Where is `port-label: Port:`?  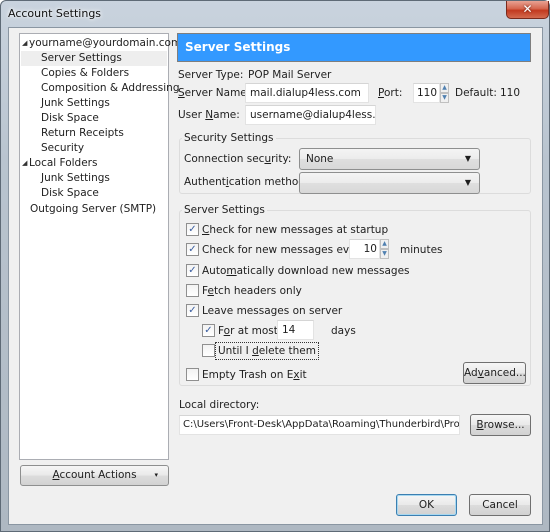 port-label: Port: is located at coordinates (390, 93).